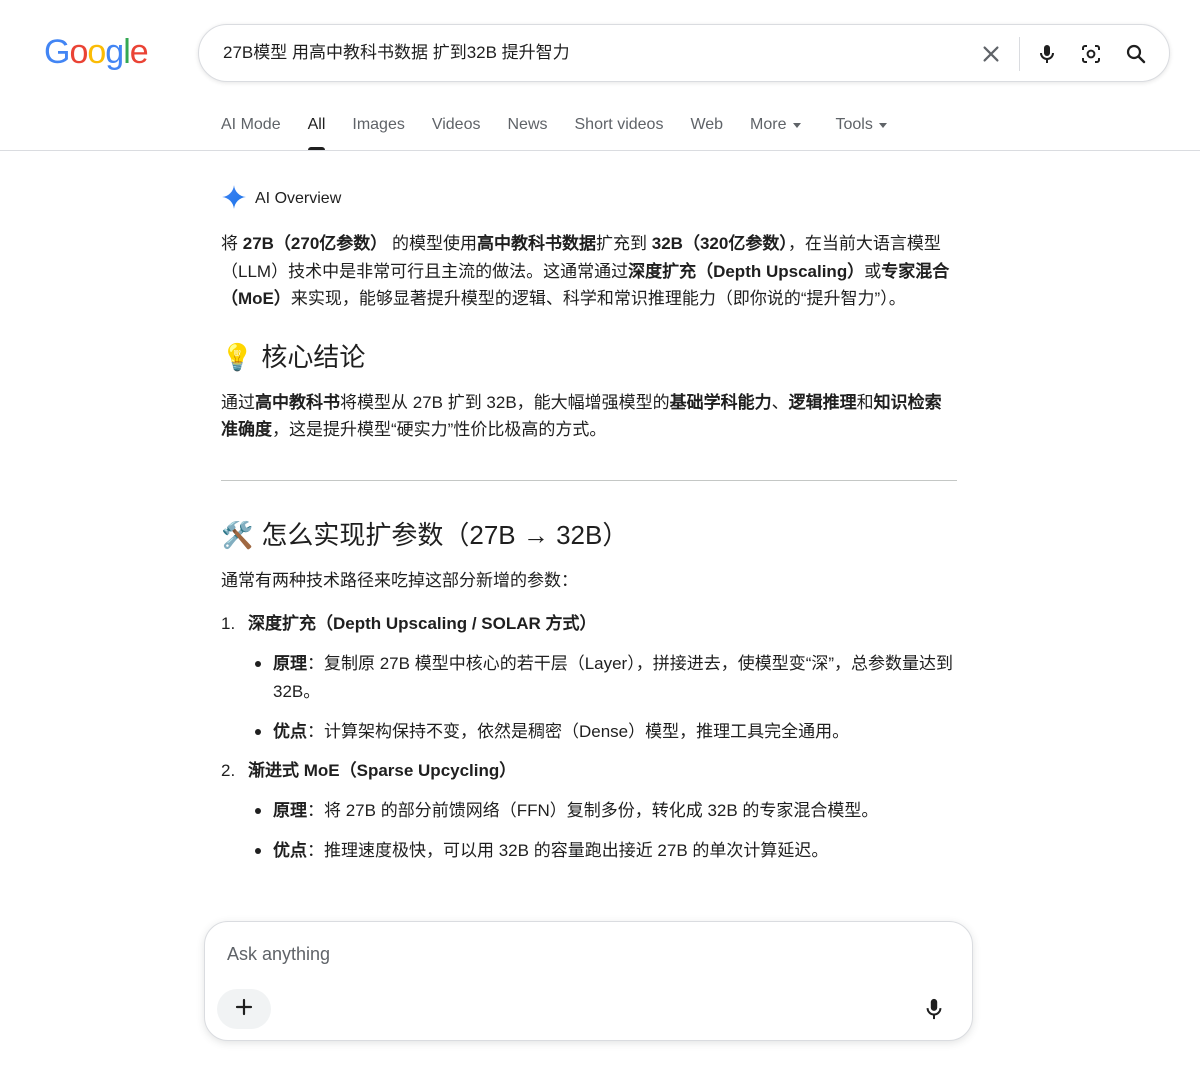  I want to click on bold-text: 逻辑推理, so click(822, 402).